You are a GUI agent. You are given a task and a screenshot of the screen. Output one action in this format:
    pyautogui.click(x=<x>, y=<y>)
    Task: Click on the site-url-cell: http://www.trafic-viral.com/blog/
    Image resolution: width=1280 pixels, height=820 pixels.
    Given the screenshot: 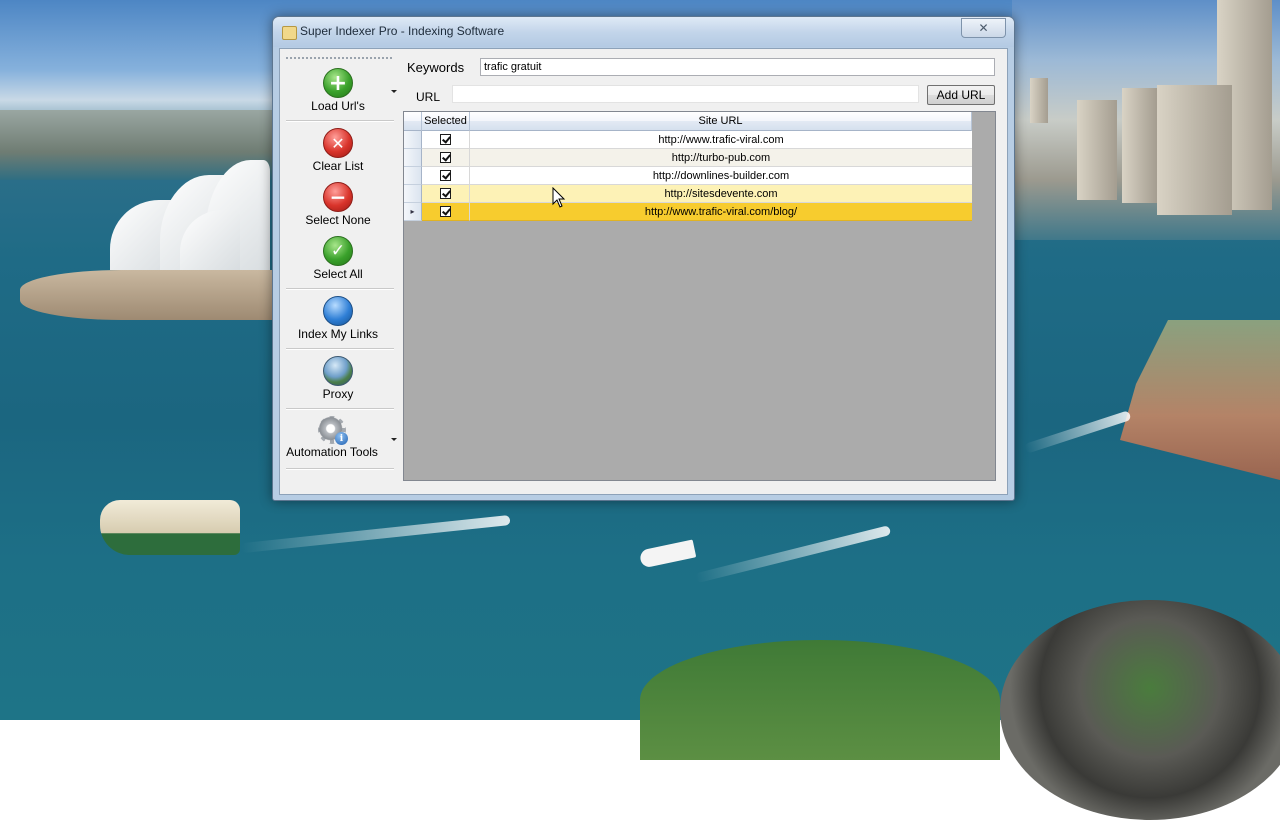 What is the action you would take?
    pyautogui.click(x=721, y=212)
    